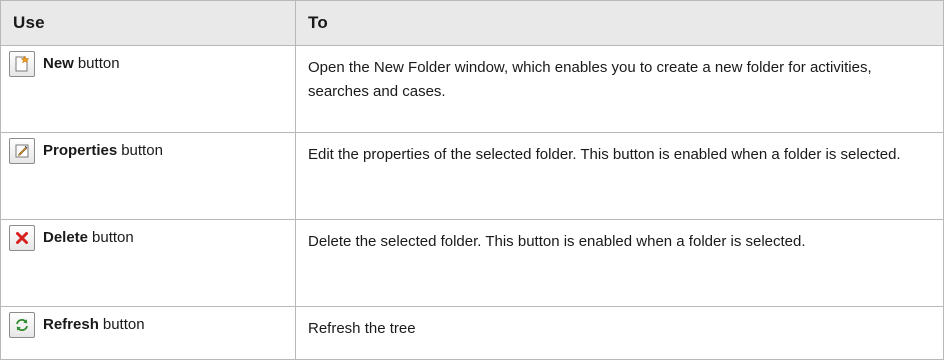  Describe the element at coordinates (148, 23) in the screenshot. I see `header-use: Use` at that location.